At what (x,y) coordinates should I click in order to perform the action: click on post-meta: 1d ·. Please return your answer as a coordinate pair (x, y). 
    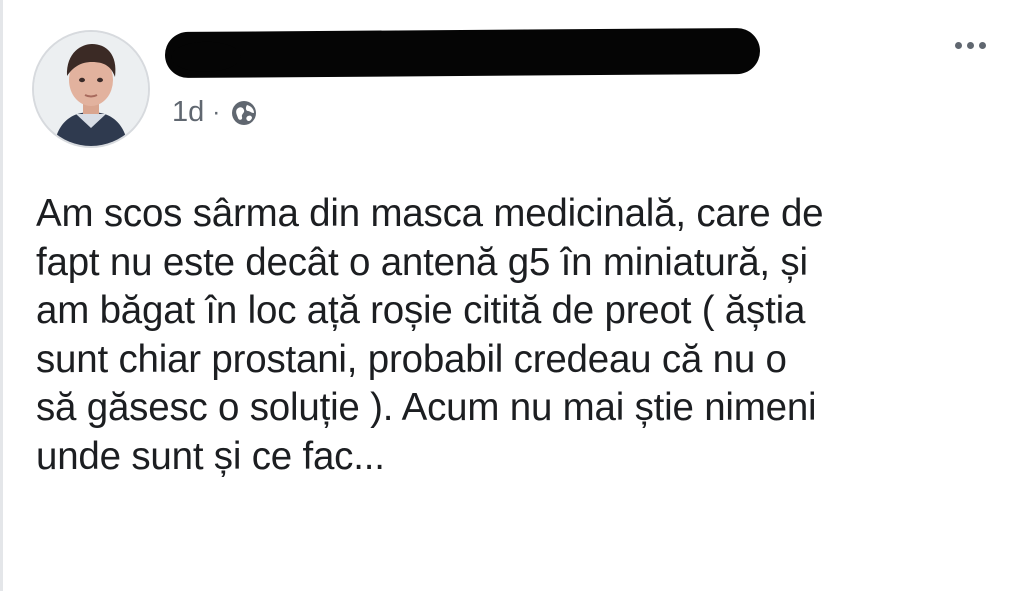
    Looking at the image, I should click on (215, 112).